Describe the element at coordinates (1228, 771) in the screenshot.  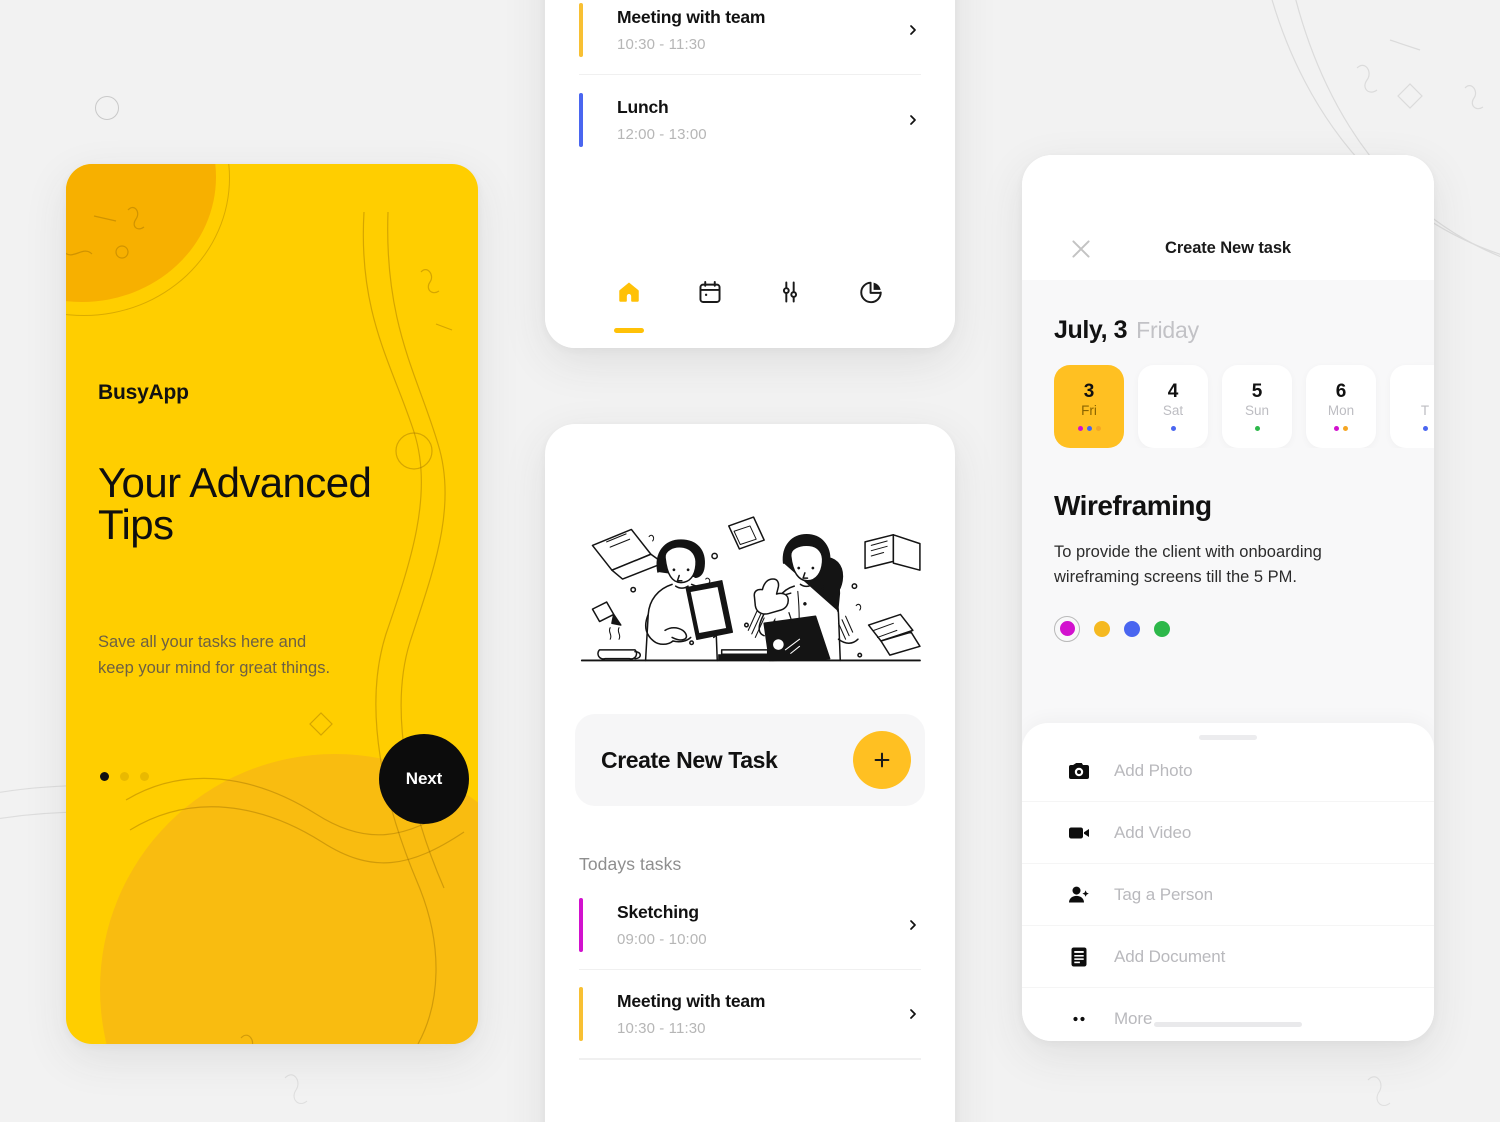
I see `action-add-photo: Add Photo` at that location.